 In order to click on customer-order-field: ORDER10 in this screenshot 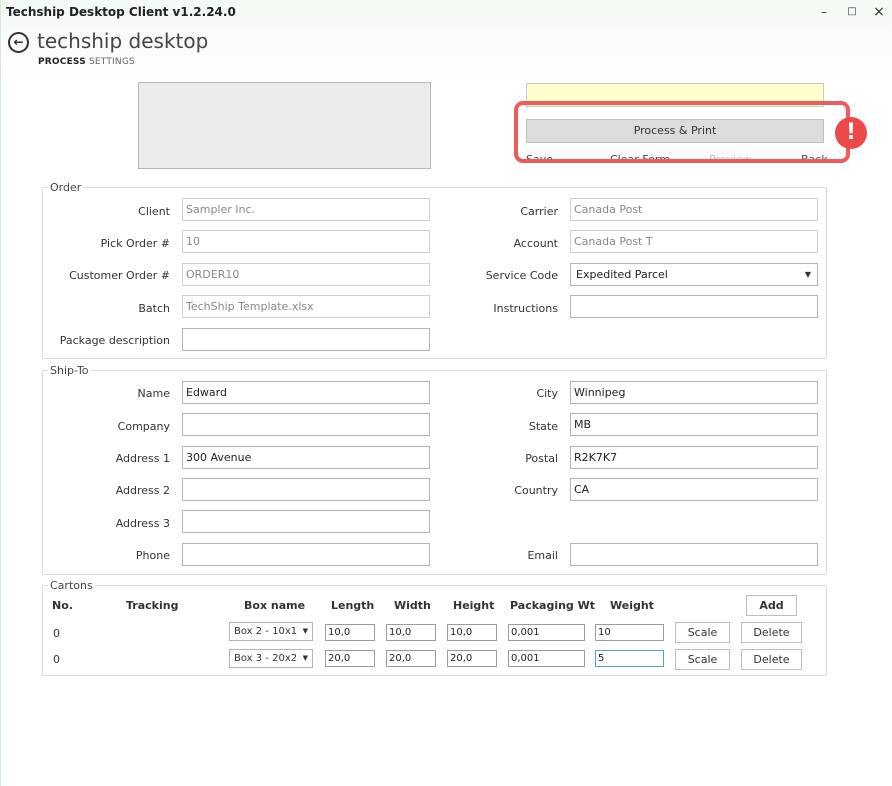, I will do `click(306, 274)`.